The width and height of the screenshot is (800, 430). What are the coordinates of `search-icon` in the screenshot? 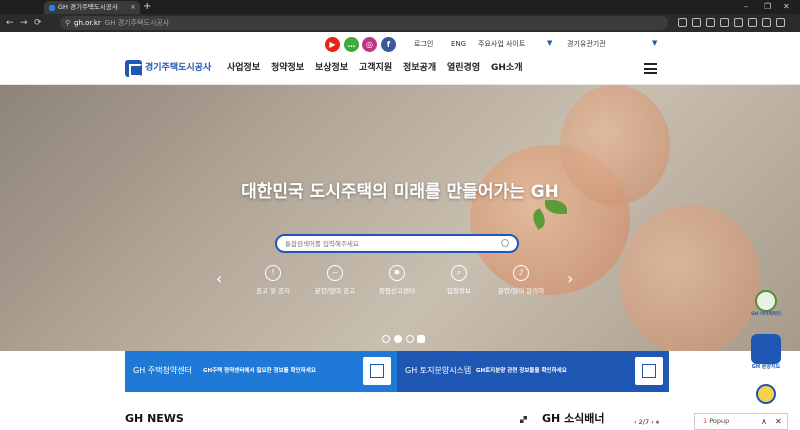 It's located at (505, 243).